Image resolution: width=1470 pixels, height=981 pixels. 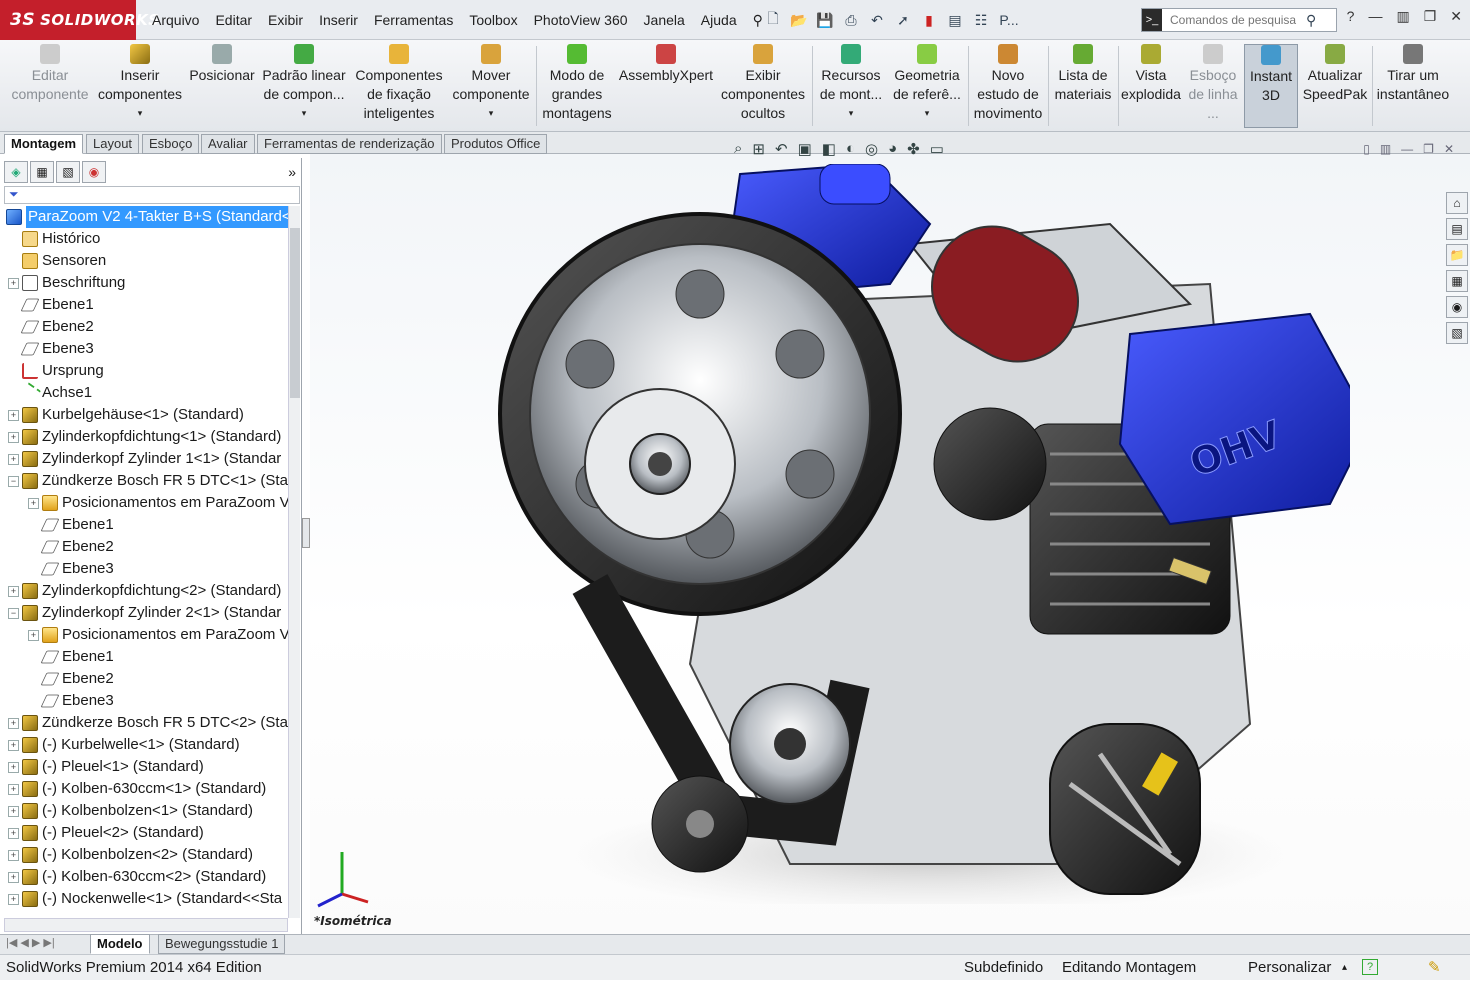 I want to click on tree-item: Ebene2, so click(x=144, y=679).